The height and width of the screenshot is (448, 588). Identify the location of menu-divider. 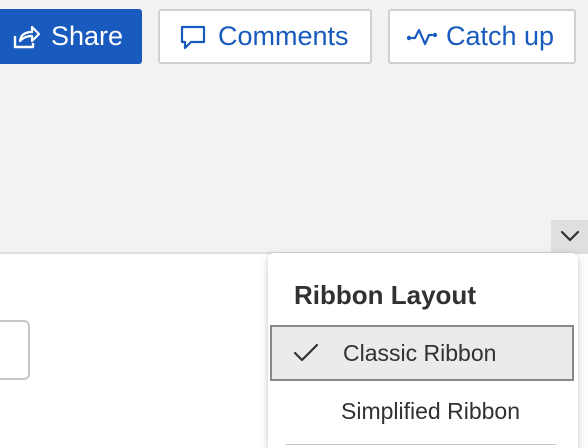
(421, 444).